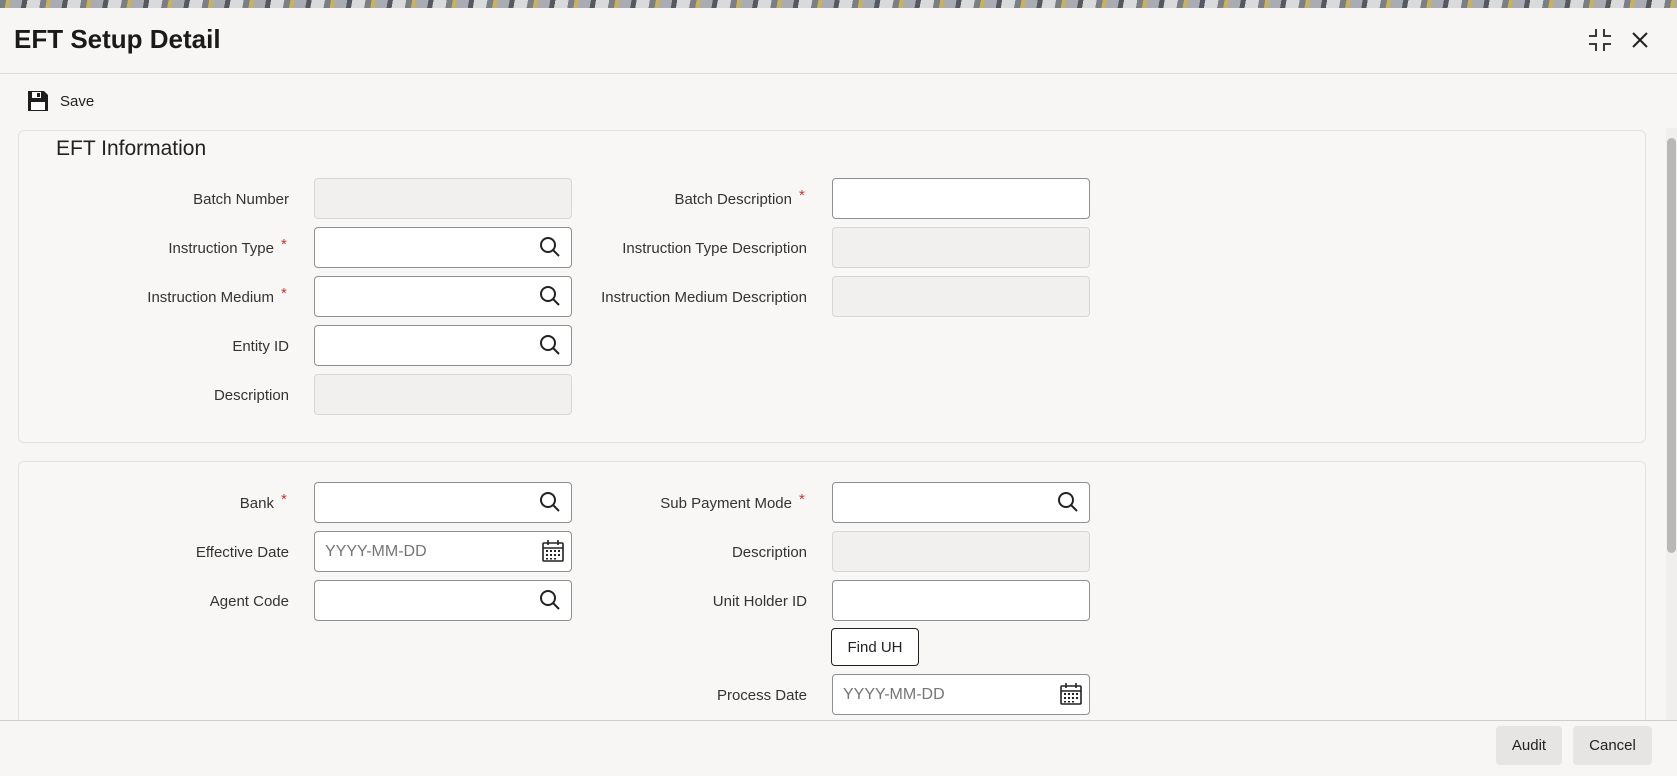  I want to click on instruction-type-label: Instruction Type, so click(221, 248).